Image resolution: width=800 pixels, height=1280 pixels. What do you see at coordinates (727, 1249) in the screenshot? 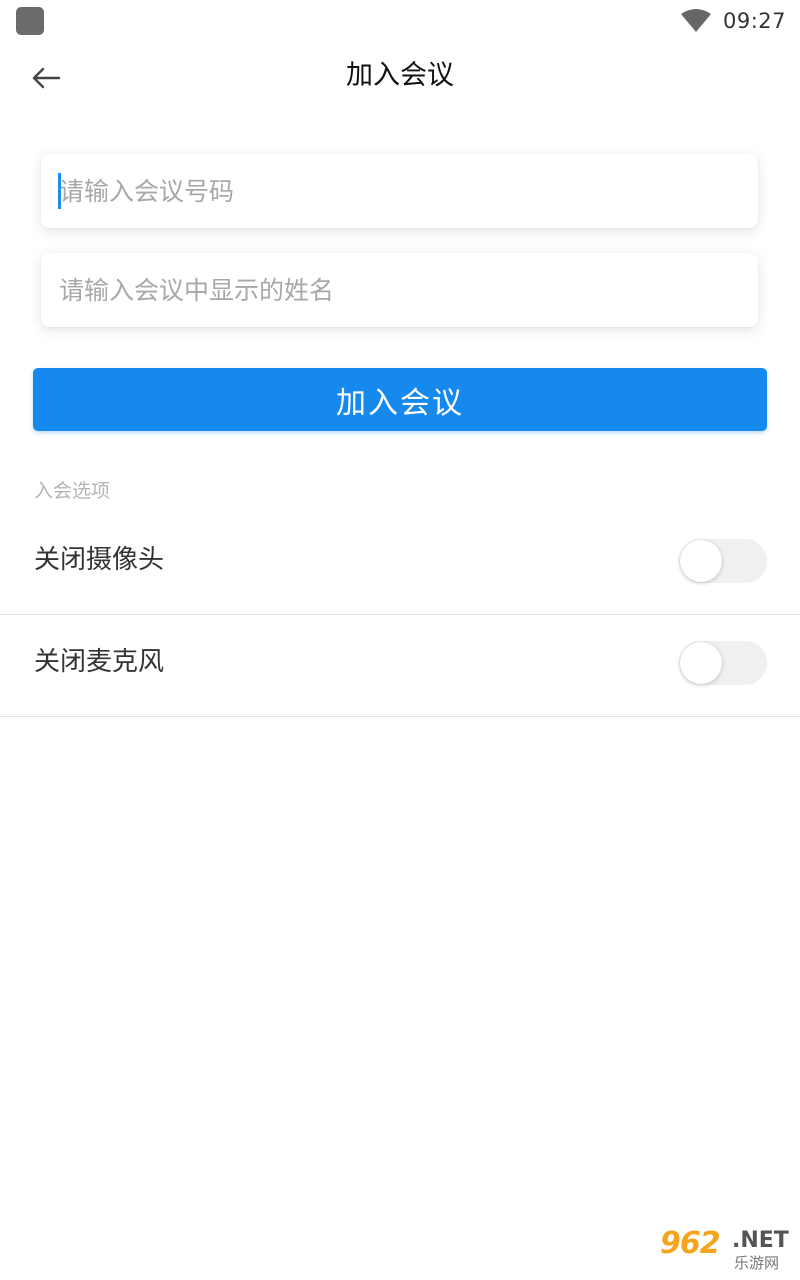
I see `watermark-logo: 962 .NET 乐游网` at bounding box center [727, 1249].